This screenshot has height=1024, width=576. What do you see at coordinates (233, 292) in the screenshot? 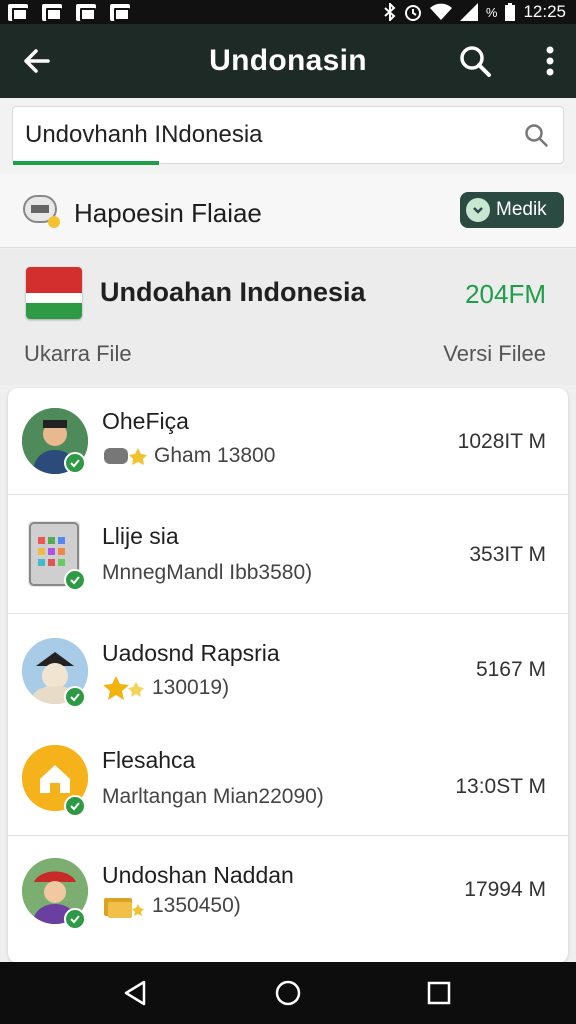
I see `featured-title: Undoahan Indonesia` at bounding box center [233, 292].